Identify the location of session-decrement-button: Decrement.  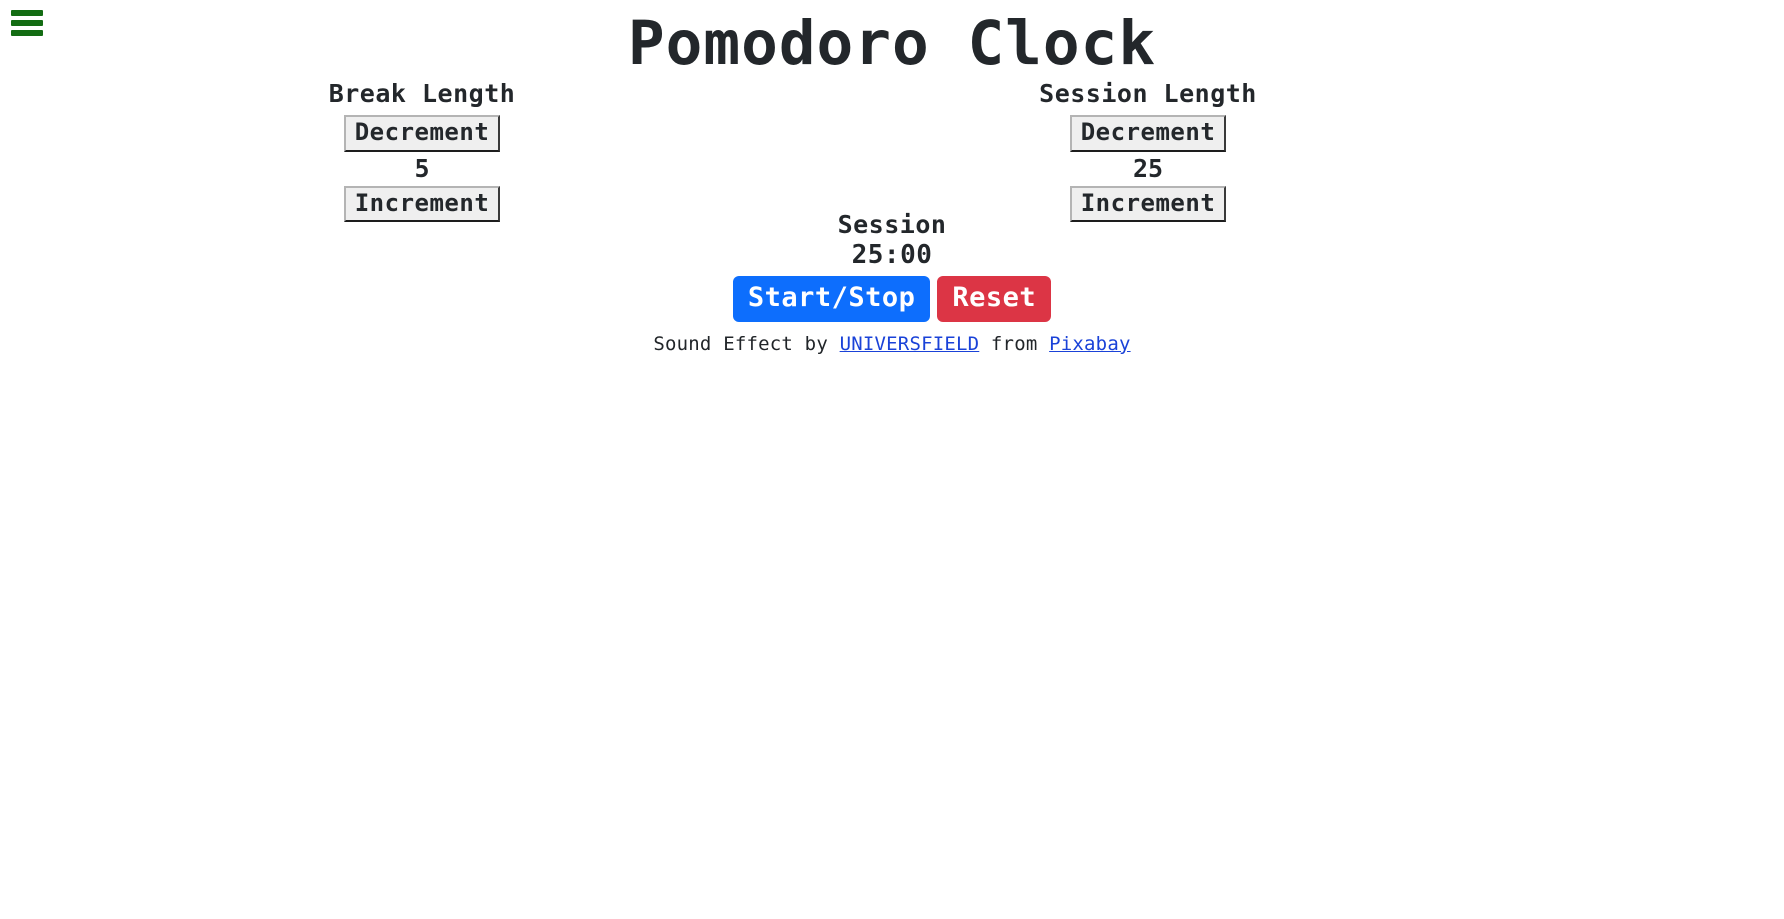
(1148, 133).